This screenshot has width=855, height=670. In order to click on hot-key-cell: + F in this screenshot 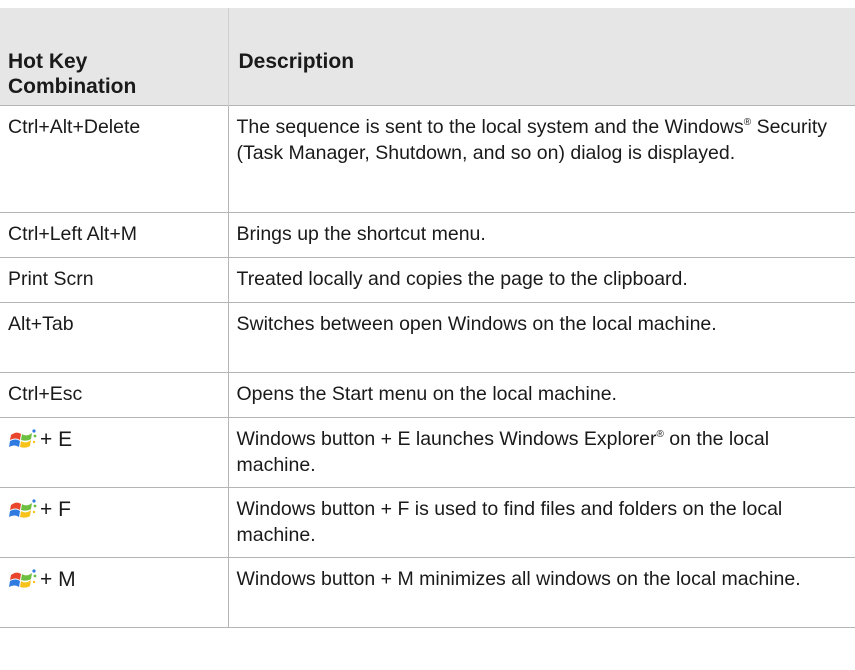, I will do `click(114, 522)`.